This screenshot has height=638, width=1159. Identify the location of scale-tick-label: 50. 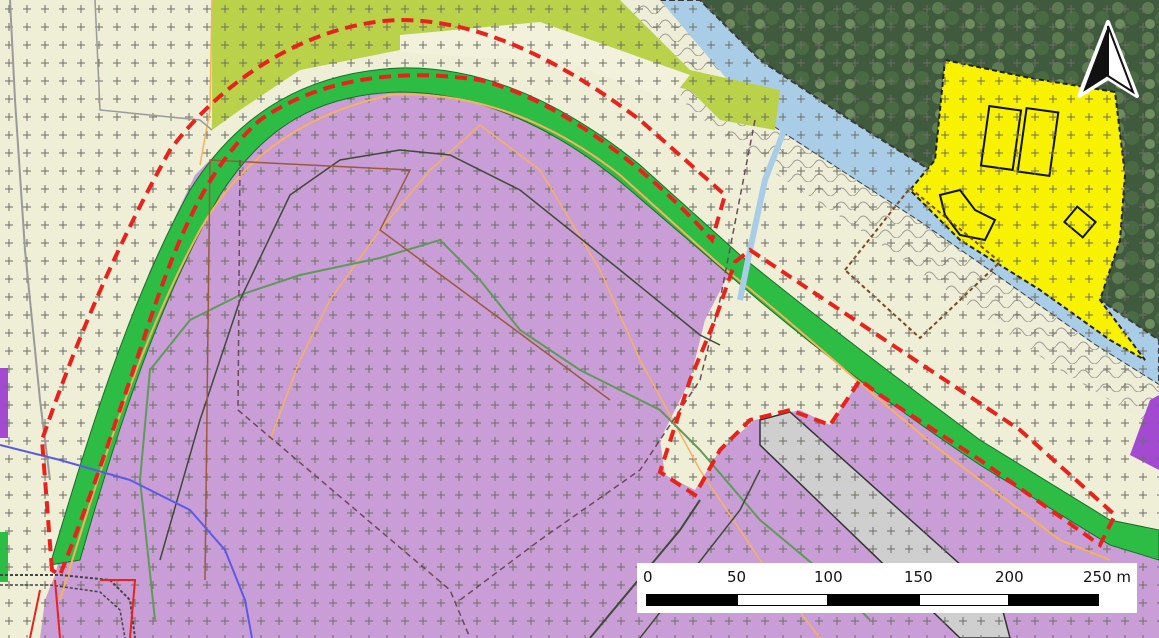
(737, 577).